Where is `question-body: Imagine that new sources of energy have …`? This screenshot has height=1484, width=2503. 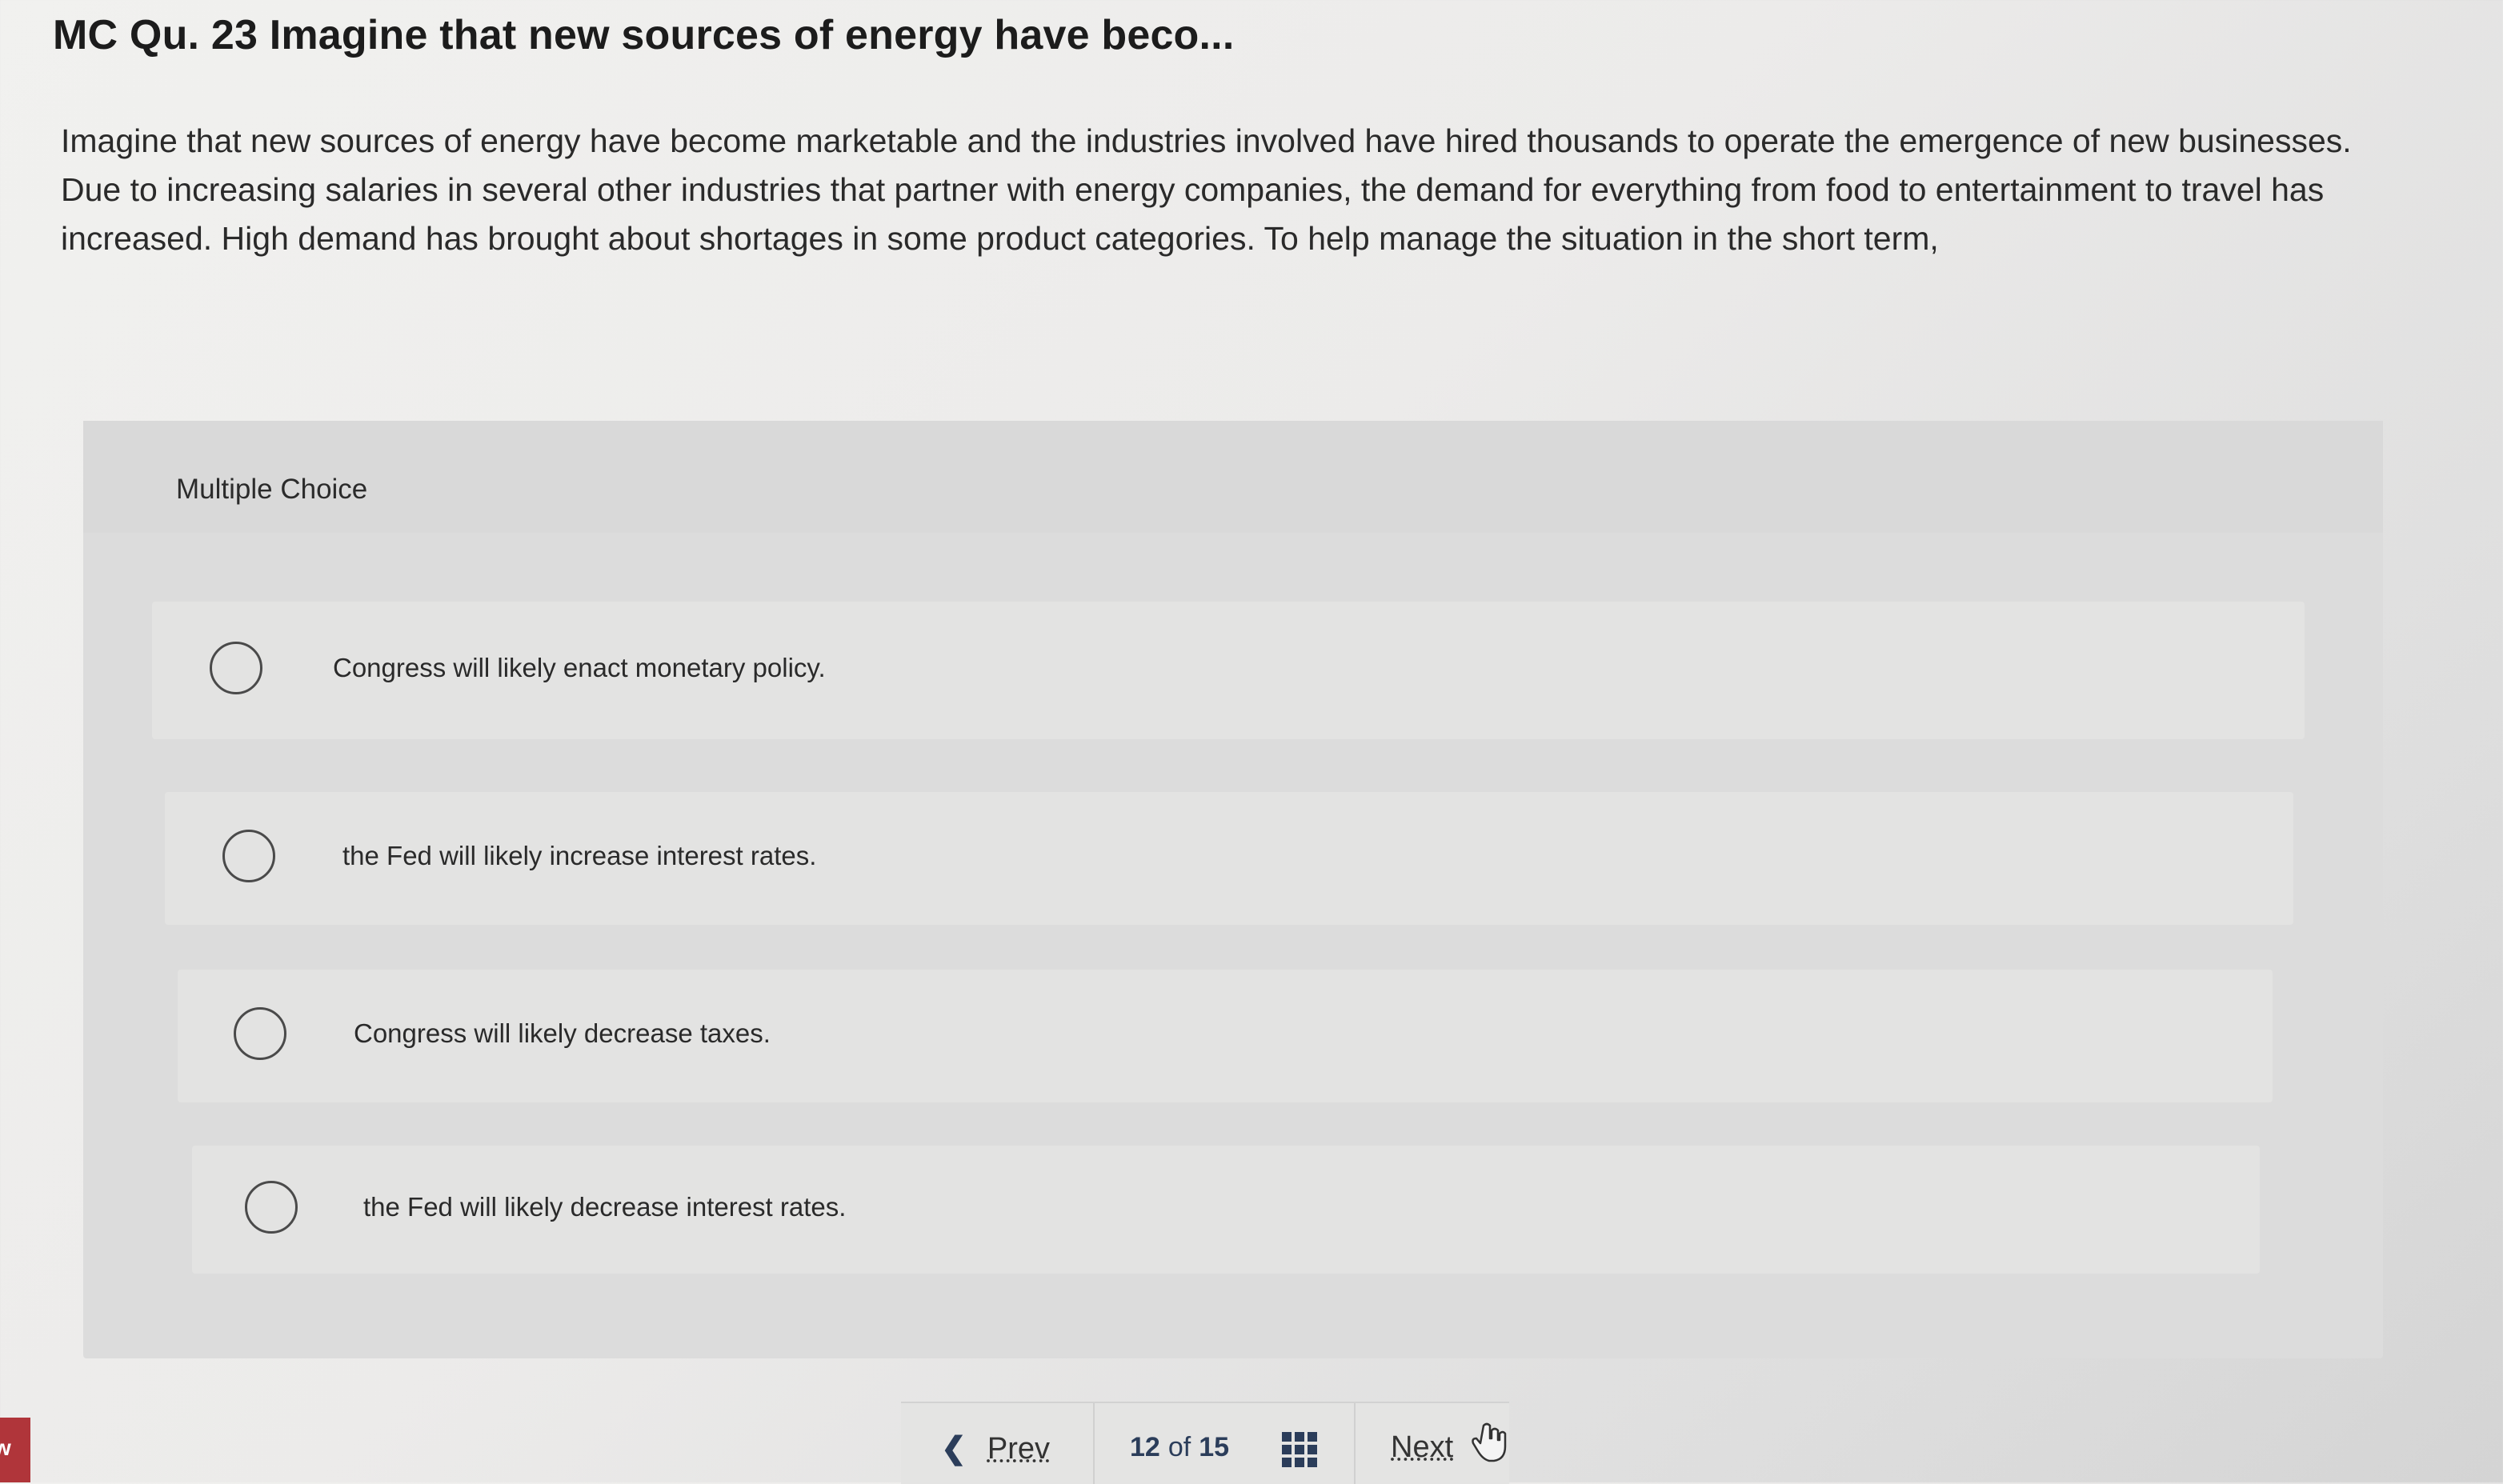 question-body: Imagine that new sources of energy have … is located at coordinates (1207, 189).